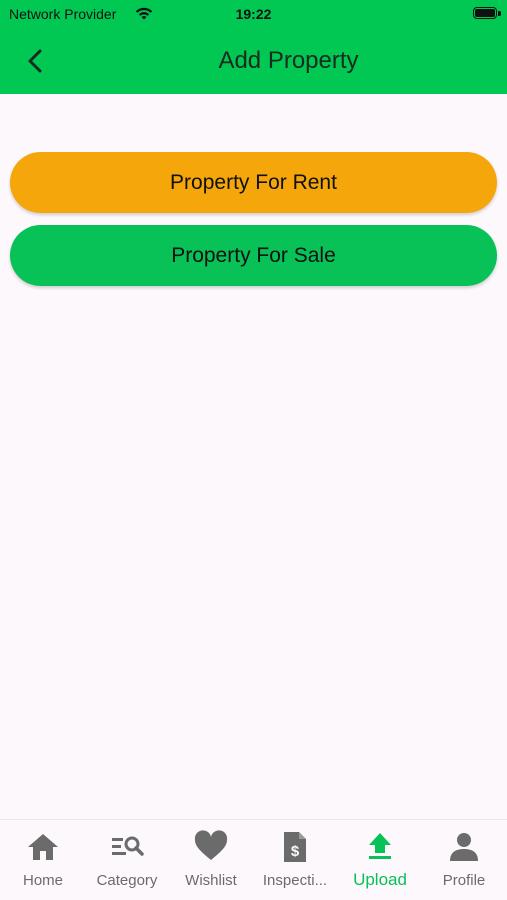 This screenshot has height=900, width=507. I want to click on app-bar: Add Property, so click(253, 61).